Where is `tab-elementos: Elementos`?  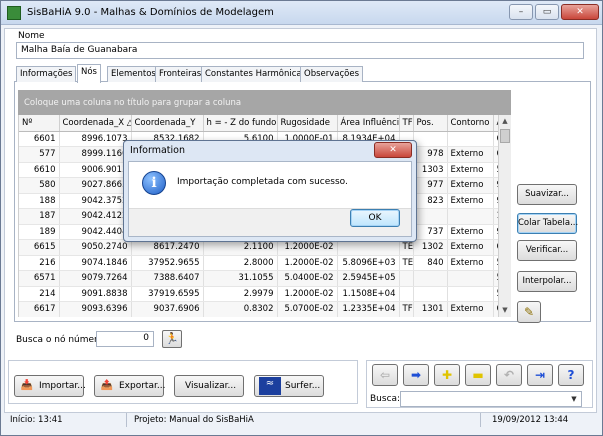
tab-elementos: Elementos is located at coordinates (133, 74).